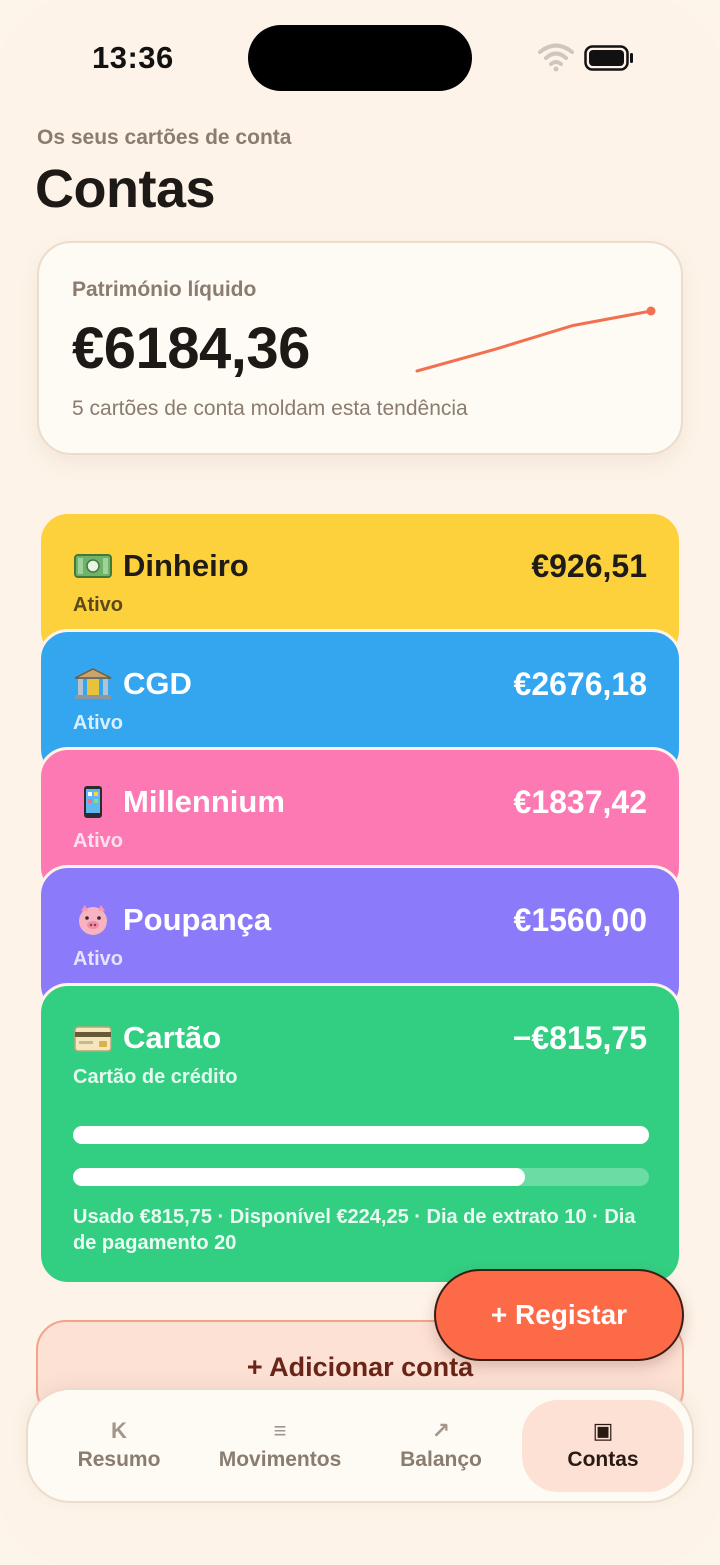 The image size is (720, 1565). Describe the element at coordinates (280, 1459) in the screenshot. I see `nav-tab-label: Movimentos` at that location.